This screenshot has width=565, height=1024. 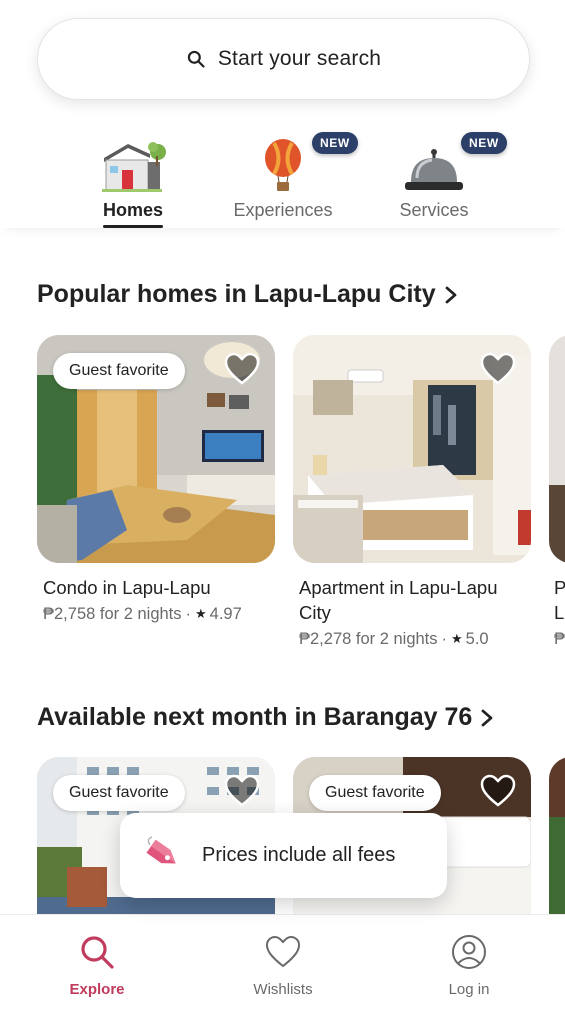 I want to click on listing-card-partial, so click(x=557, y=837).